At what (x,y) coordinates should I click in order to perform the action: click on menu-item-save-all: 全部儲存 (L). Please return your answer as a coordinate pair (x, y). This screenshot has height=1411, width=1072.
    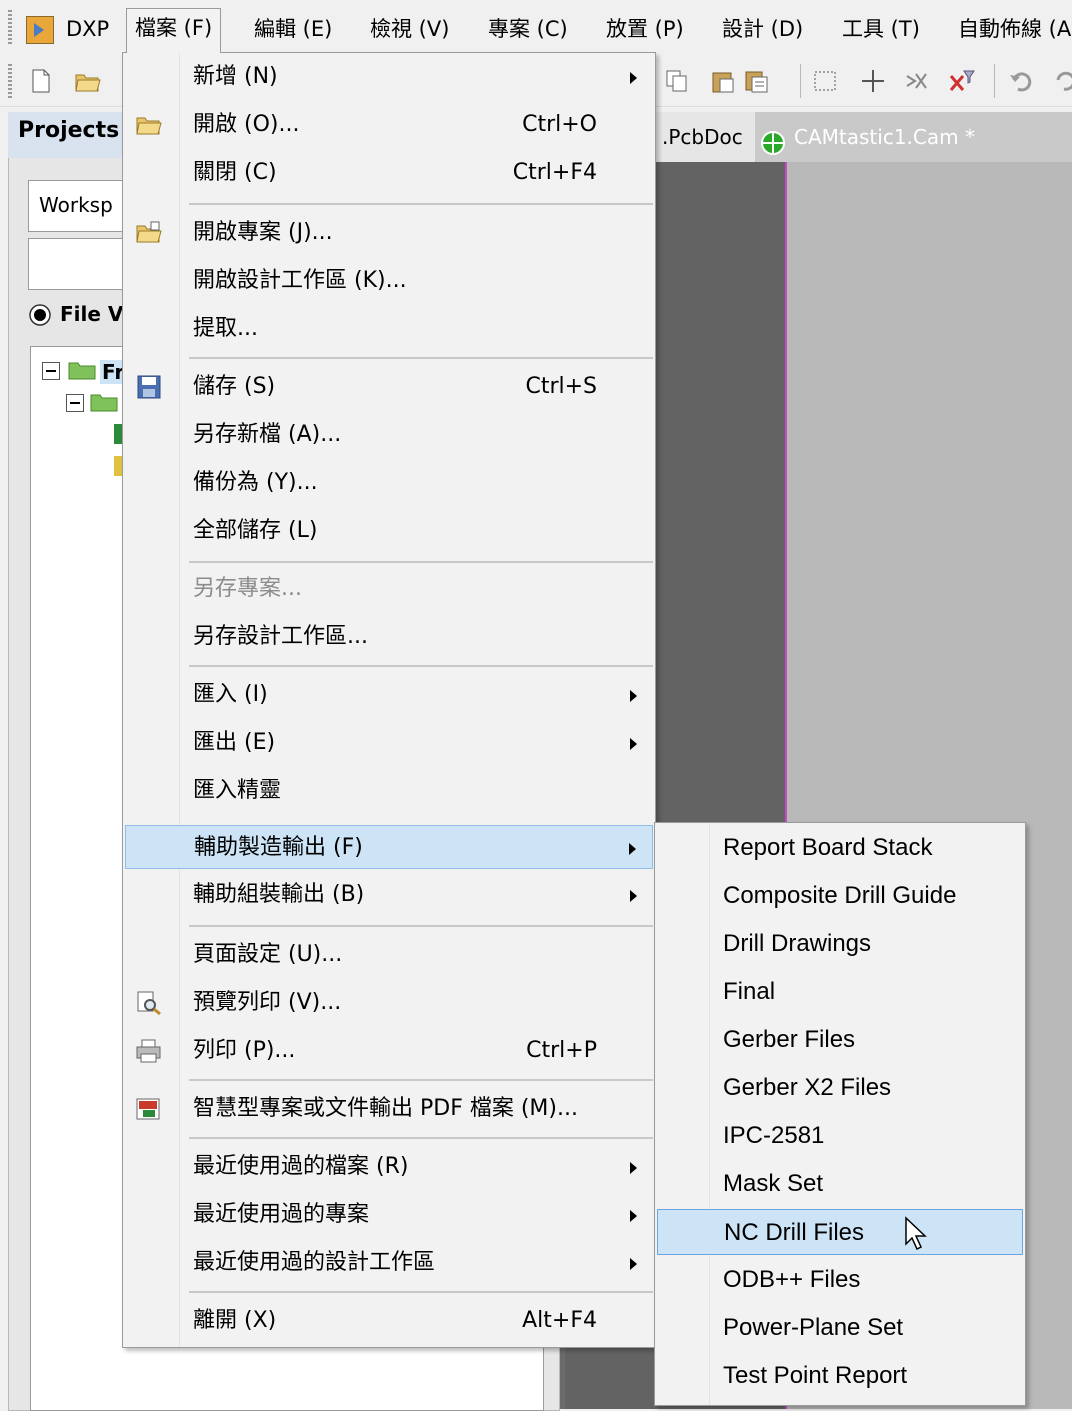
    Looking at the image, I should click on (389, 531).